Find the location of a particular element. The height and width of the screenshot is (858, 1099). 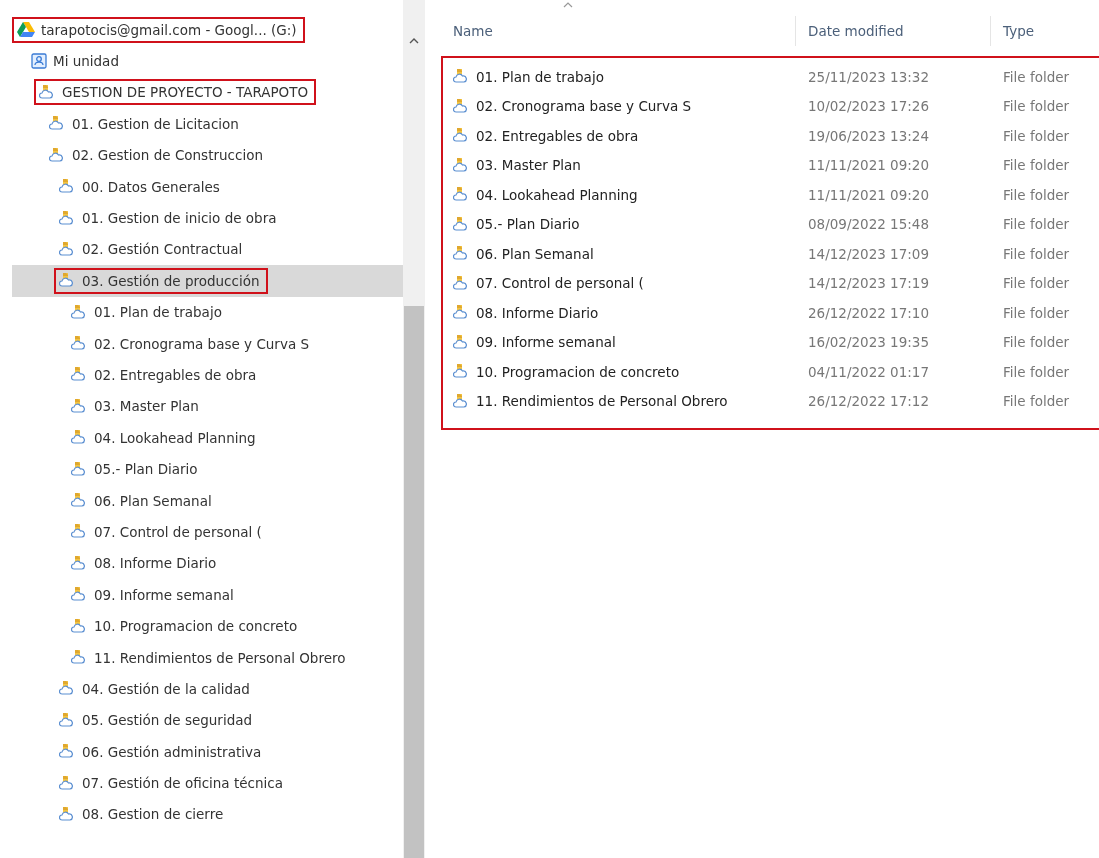

column-header: Type is located at coordinates (1045, 31).